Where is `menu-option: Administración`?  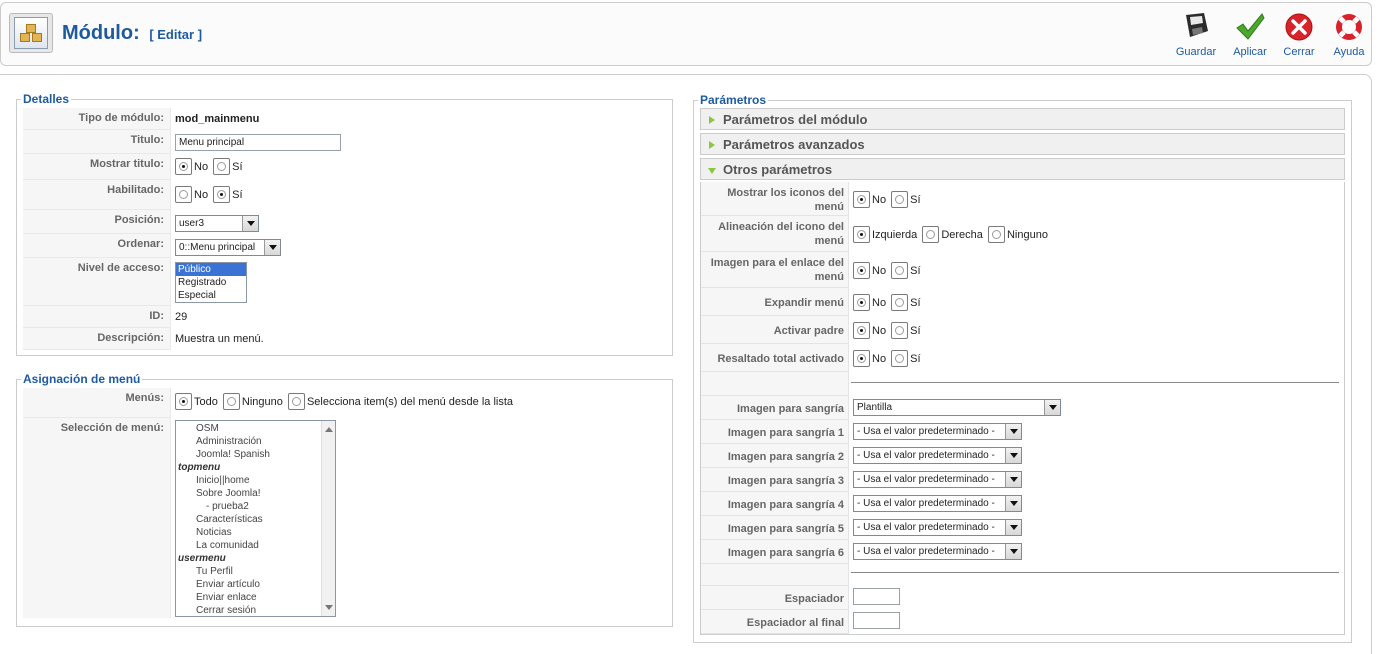 menu-option: Administración is located at coordinates (255, 441).